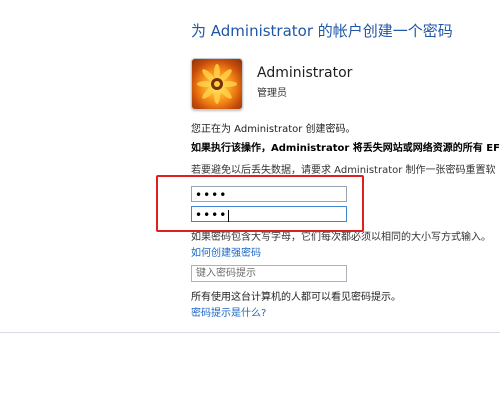  Describe the element at coordinates (211, 195) in the screenshot. I see `new-password-value: ••••` at that location.